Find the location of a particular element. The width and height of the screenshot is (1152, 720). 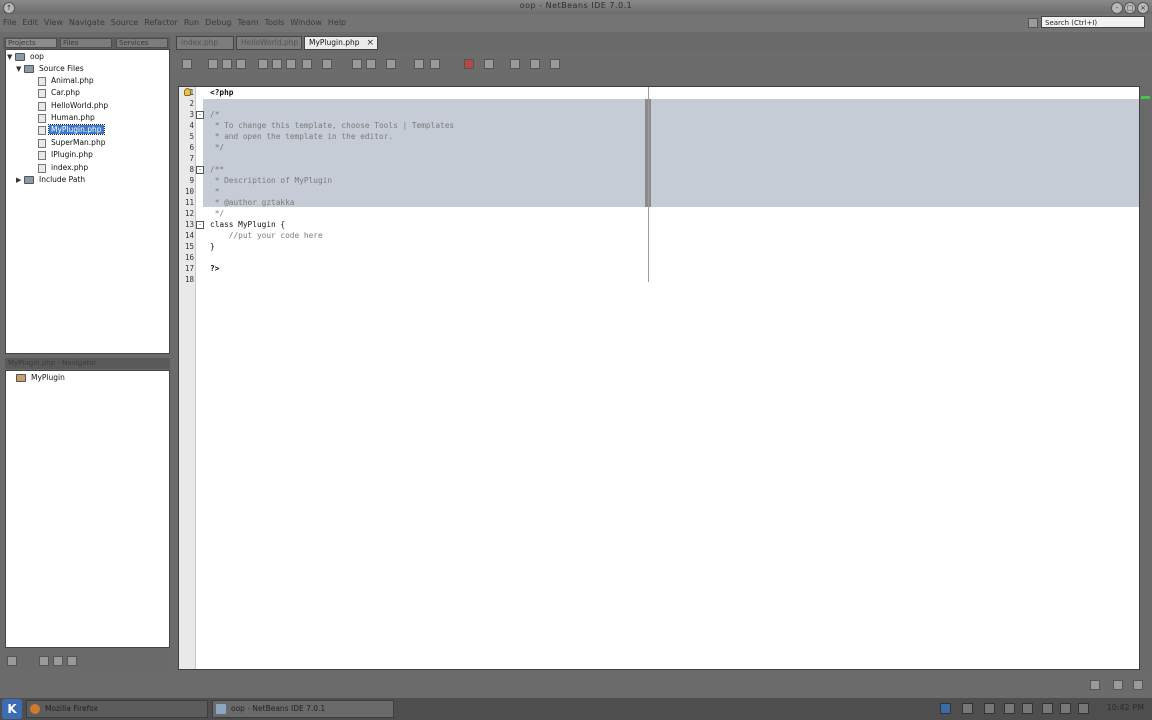

ok-status-mark-icon is located at coordinates (1145, 97).